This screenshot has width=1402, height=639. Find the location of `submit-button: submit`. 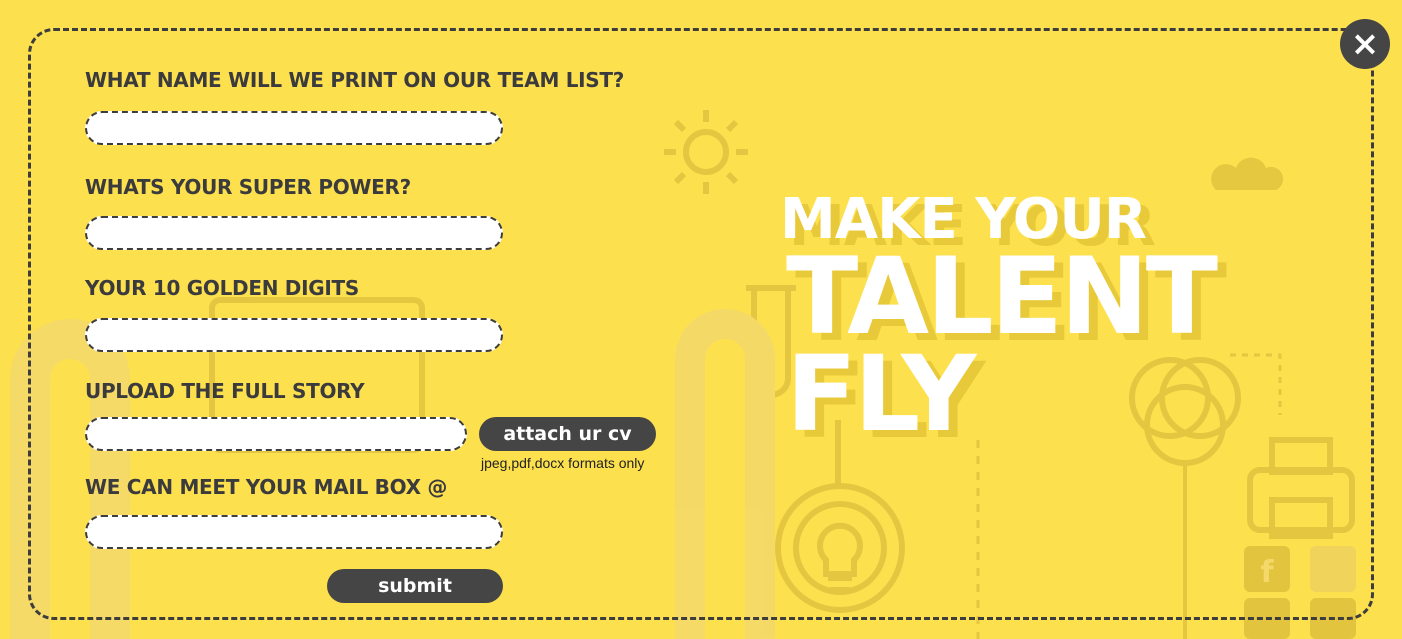

submit-button: submit is located at coordinates (415, 586).